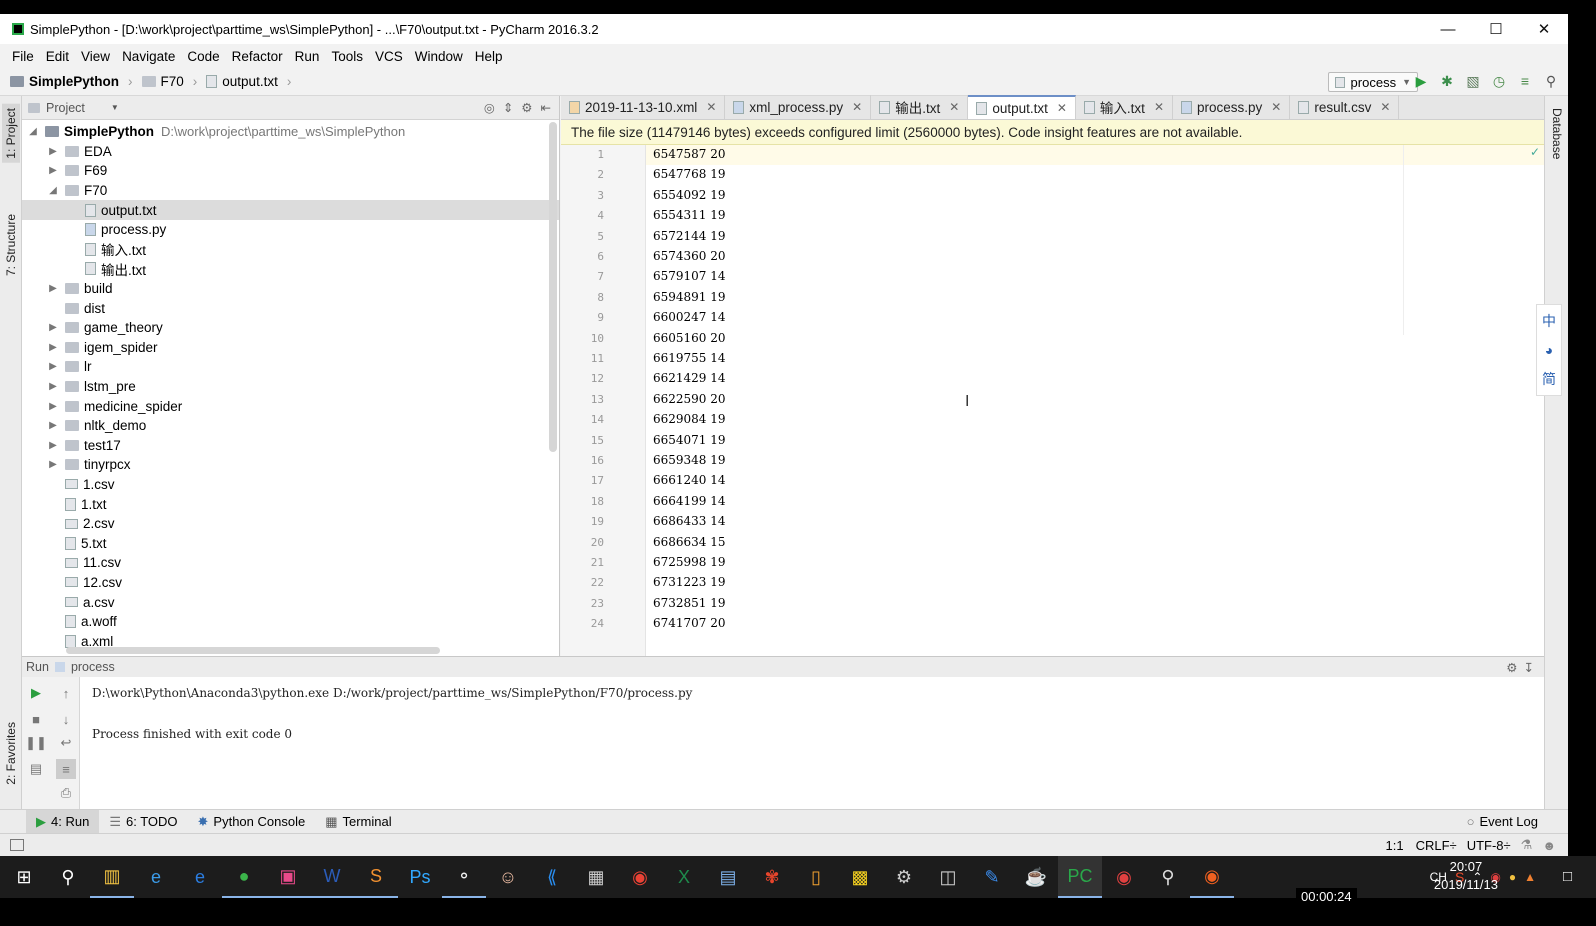 This screenshot has height=926, width=1596. What do you see at coordinates (290, 622) in the screenshot?
I see `tree-file-item: a.woff` at bounding box center [290, 622].